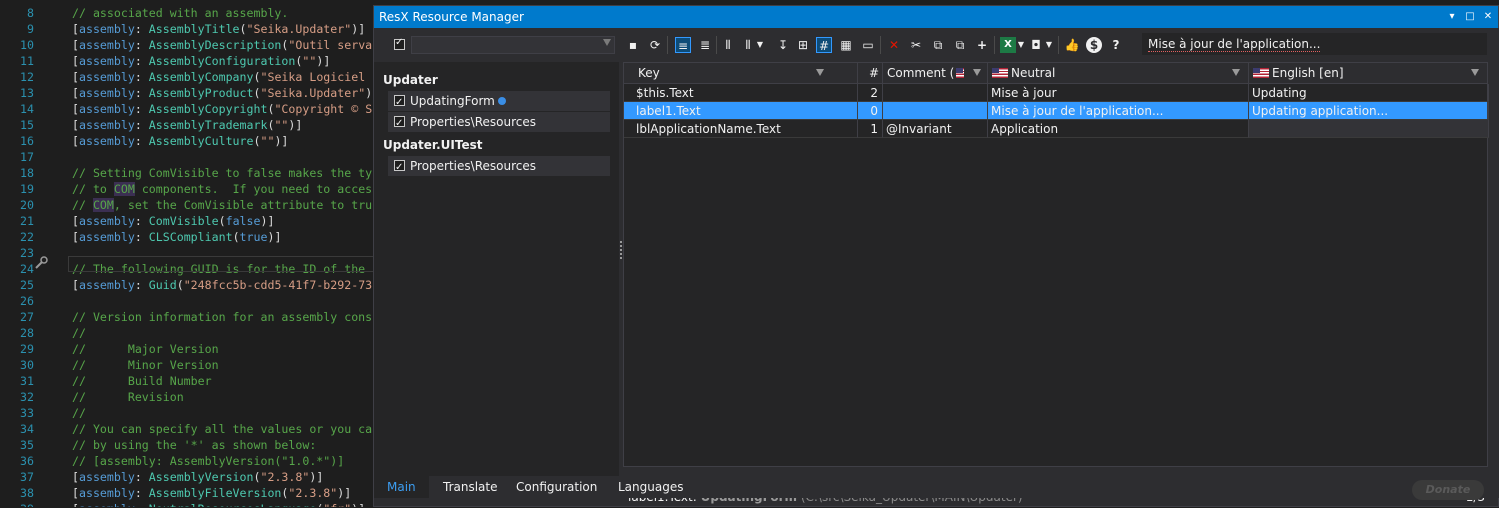 Image resolution: width=1499 pixels, height=508 pixels. Describe the element at coordinates (1369, 129) in the screenshot. I see `cell-english` at that location.